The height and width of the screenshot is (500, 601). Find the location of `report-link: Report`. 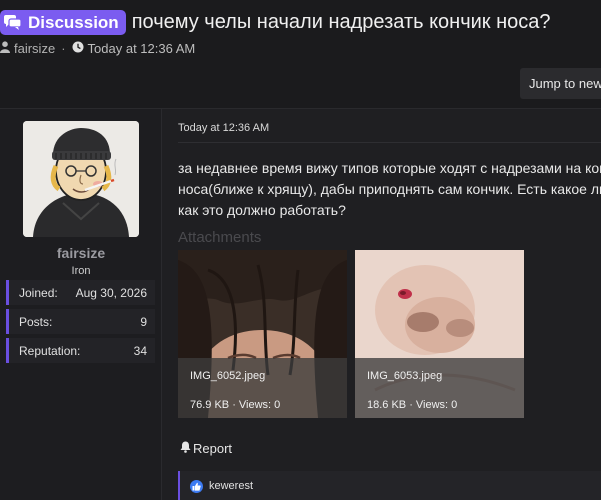

report-link: Report is located at coordinates (206, 448).